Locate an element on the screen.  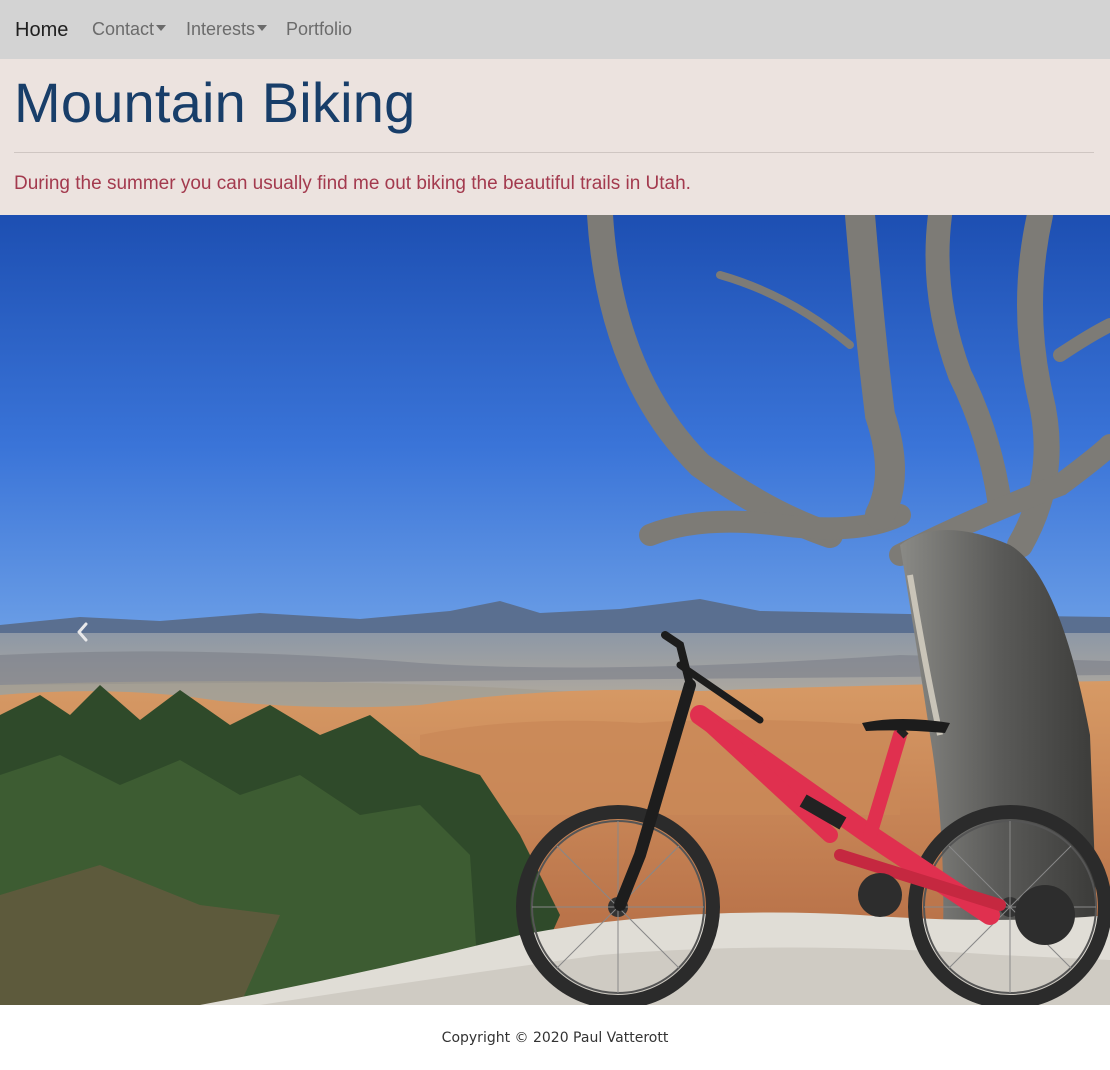
chevron-left-icon is located at coordinates (82, 632).